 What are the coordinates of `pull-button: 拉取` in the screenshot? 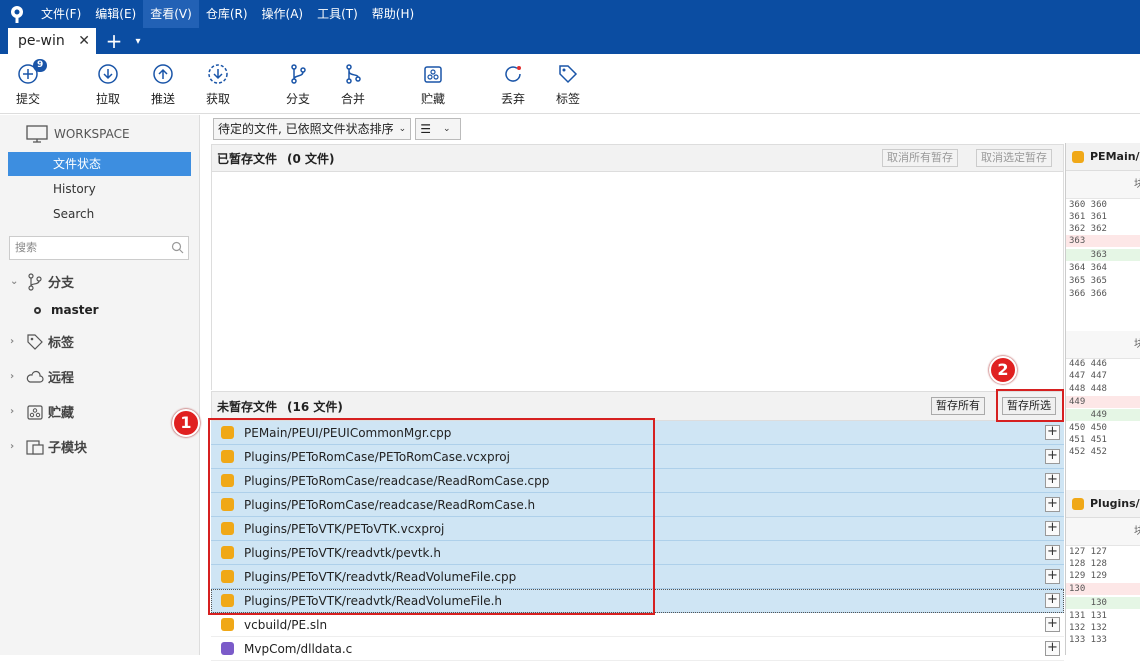 It's located at (108, 84).